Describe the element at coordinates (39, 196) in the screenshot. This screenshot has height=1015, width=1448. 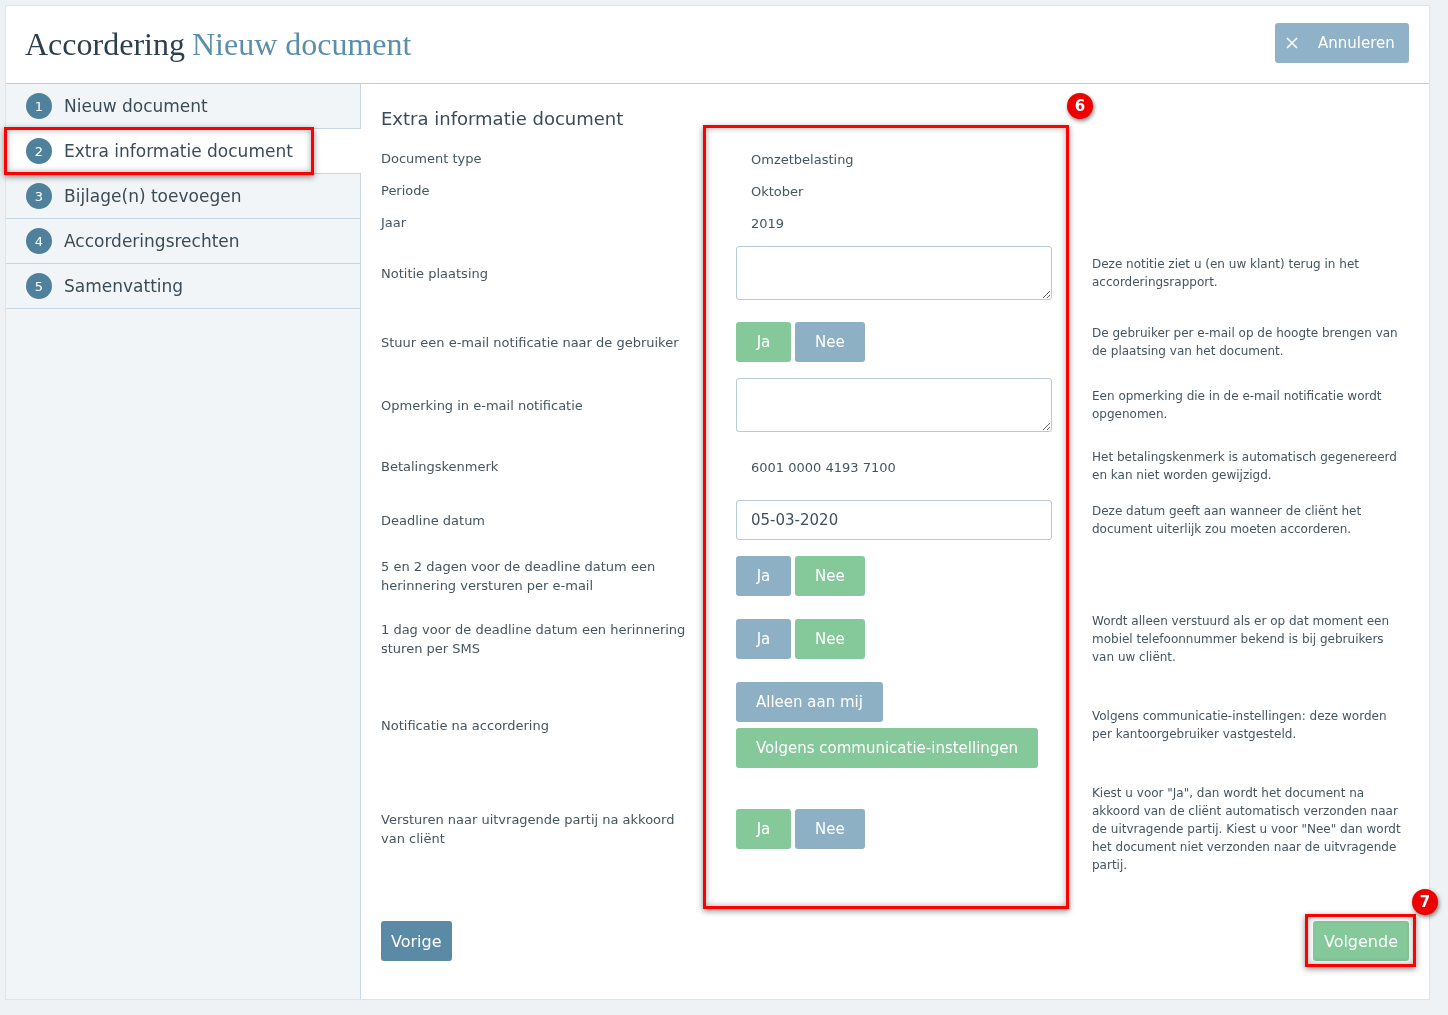
I see `step-number: 3` at that location.